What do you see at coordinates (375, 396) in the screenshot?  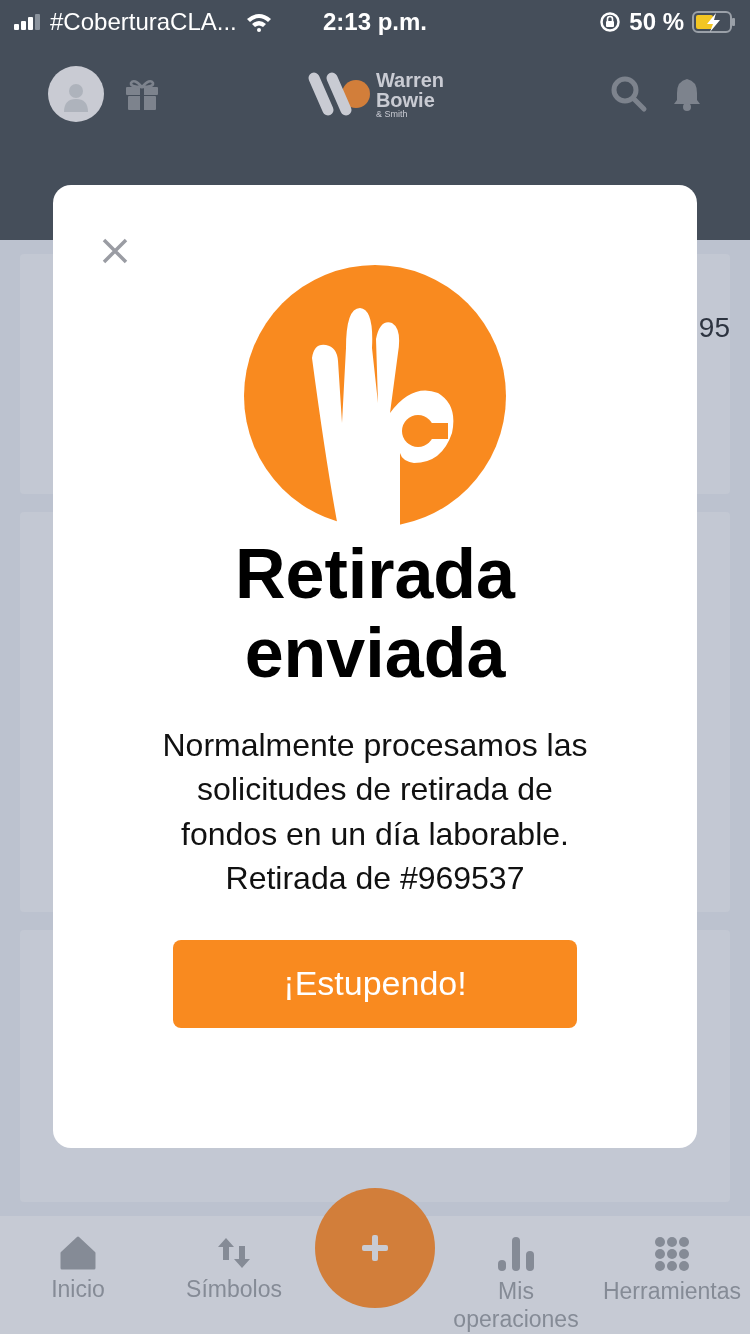 I see `ok-hand-icon` at bounding box center [375, 396].